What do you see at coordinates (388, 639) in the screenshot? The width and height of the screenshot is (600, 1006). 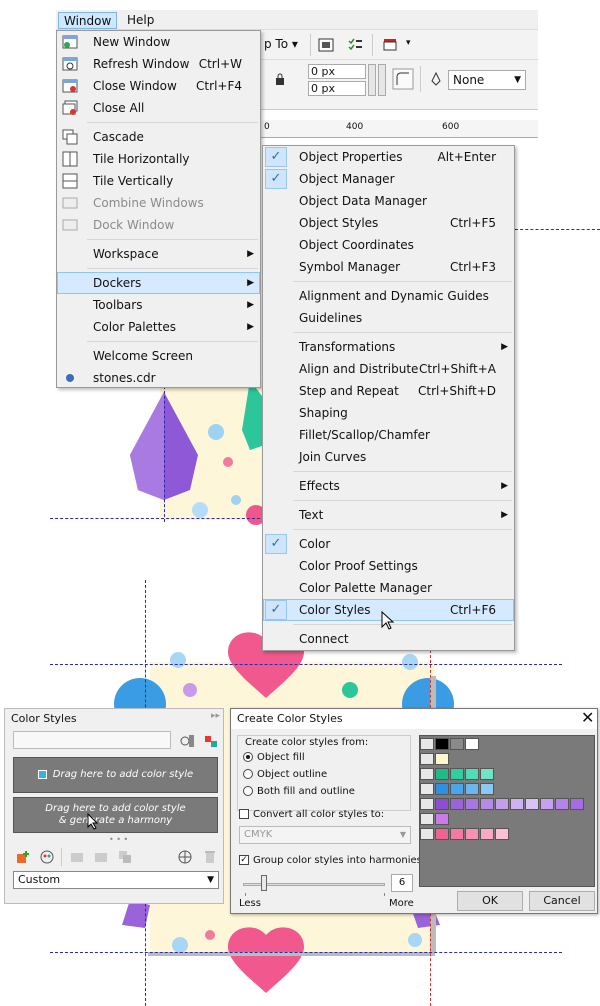 I see `menu-item-connect: Connect` at bounding box center [388, 639].